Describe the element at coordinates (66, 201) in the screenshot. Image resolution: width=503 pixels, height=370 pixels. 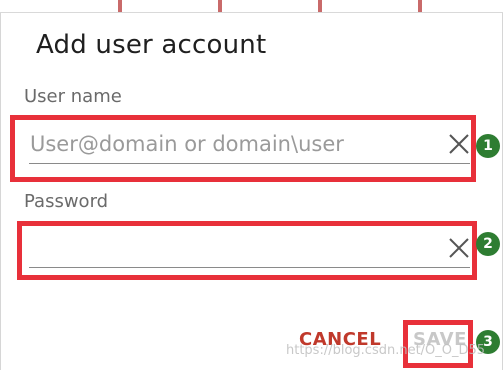
I see `password-label: Password` at that location.